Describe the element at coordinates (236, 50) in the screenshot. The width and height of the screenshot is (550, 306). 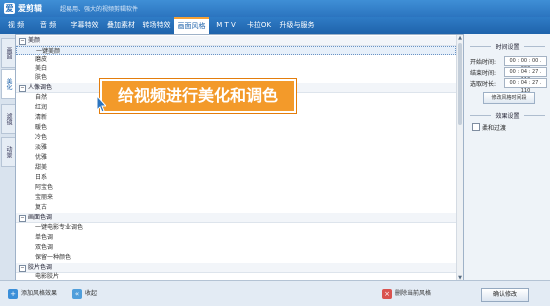
I see `list-item-one-key-beauty: 一键美颜` at that location.